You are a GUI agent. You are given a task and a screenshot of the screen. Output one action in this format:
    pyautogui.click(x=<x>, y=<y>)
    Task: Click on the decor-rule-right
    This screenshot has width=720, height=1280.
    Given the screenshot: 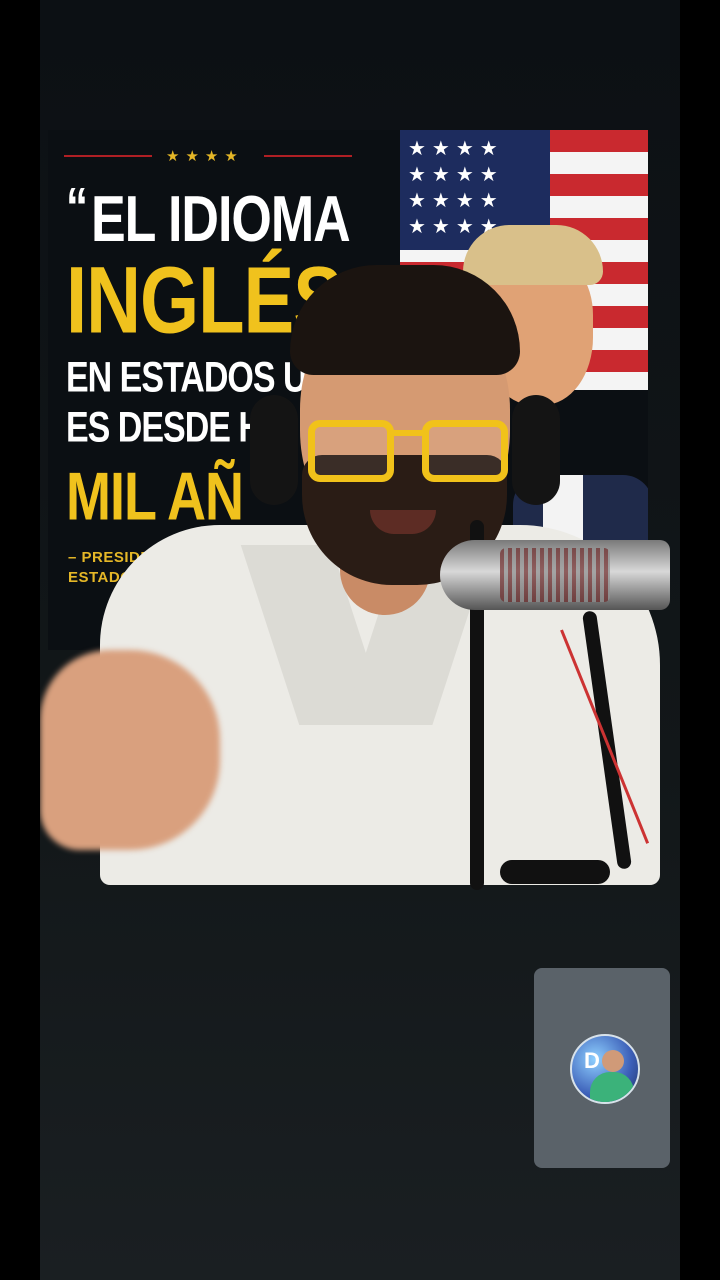 What is the action you would take?
    pyautogui.click(x=308, y=156)
    